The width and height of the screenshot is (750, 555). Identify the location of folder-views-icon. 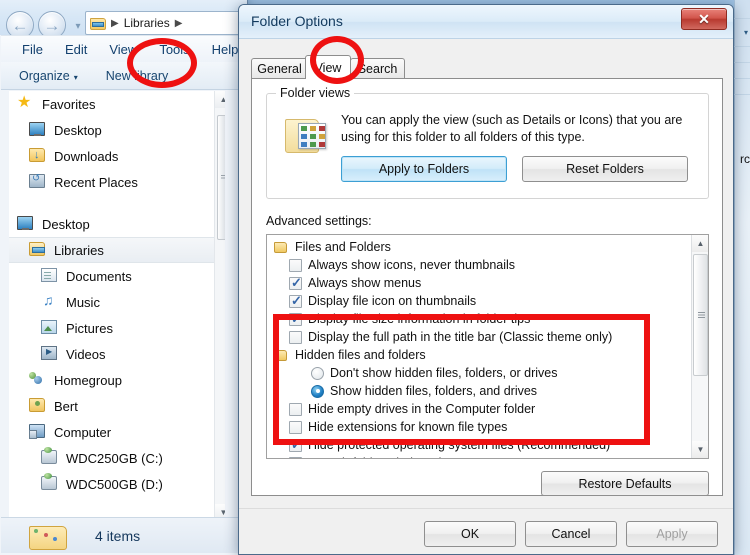
(308, 137).